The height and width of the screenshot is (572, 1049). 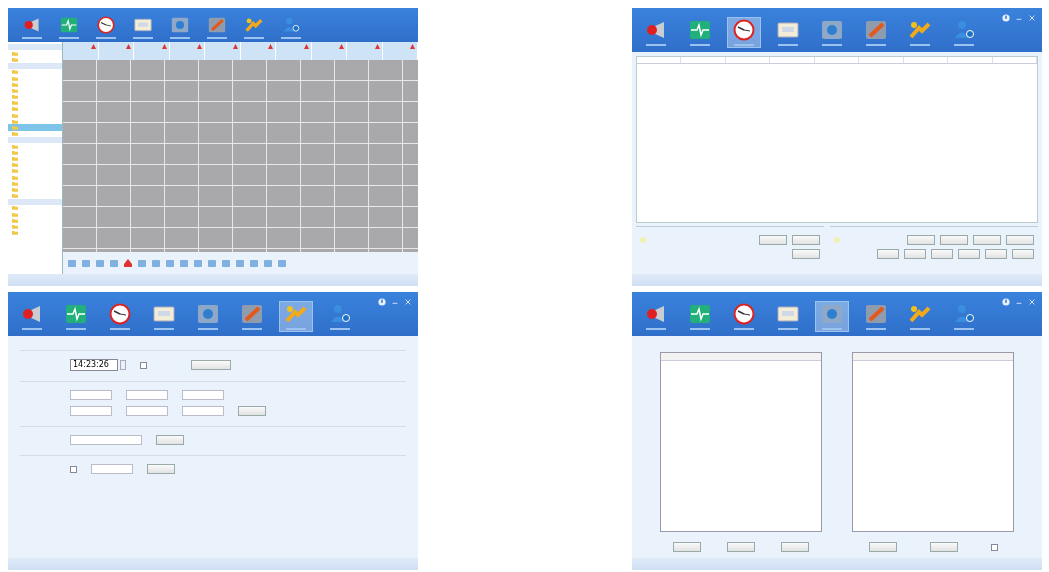 What do you see at coordinates (128, 263) in the screenshot?
I see `home-icon` at bounding box center [128, 263].